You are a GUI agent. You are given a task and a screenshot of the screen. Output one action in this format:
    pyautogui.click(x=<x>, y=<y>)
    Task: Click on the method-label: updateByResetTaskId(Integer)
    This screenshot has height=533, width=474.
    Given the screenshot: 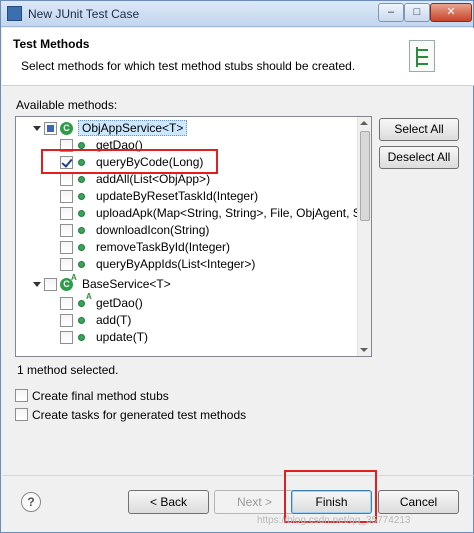 What is the action you would take?
    pyautogui.click(x=177, y=196)
    